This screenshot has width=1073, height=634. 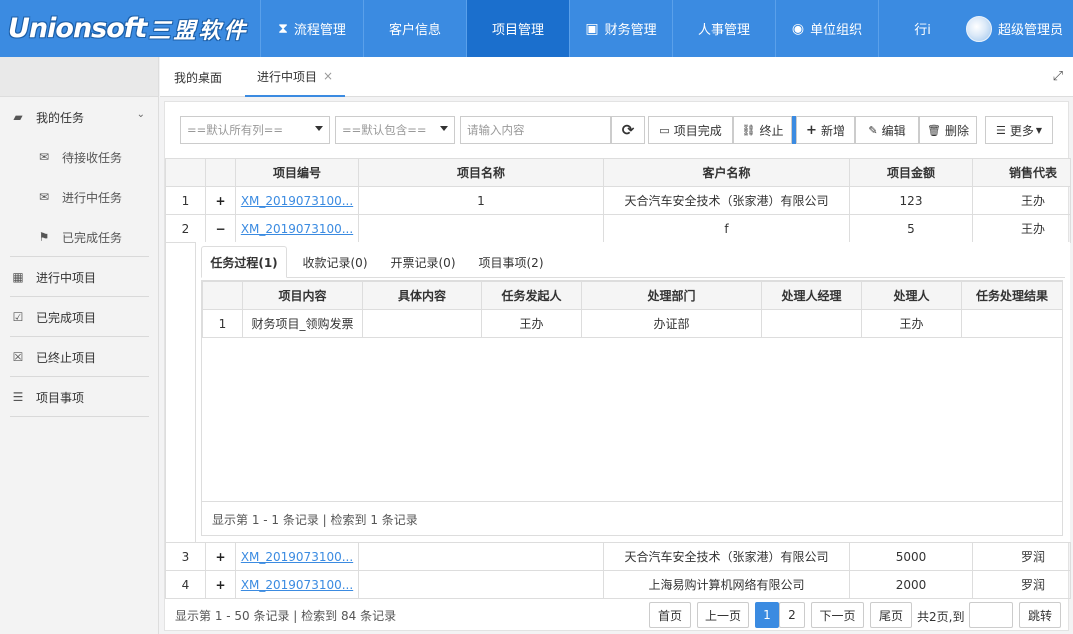 I want to click on col-header-handler: 处理人, so click(x=911, y=295).